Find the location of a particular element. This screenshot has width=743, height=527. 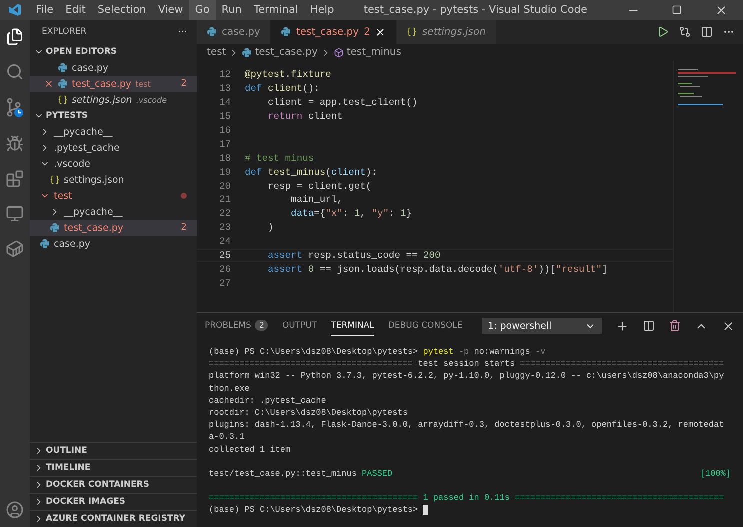

open-editor-item: settings.json .vscode is located at coordinates (113, 100).